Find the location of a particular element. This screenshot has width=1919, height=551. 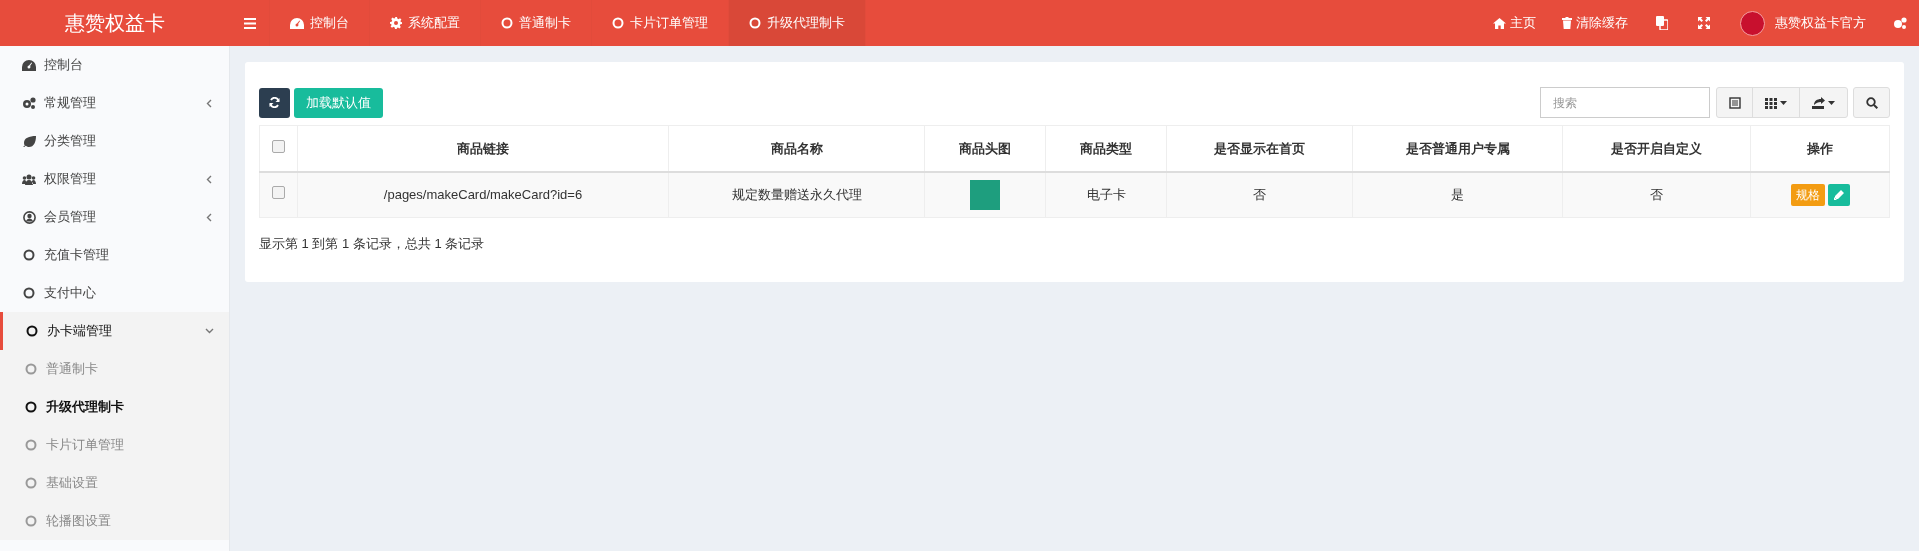

column-header: 商品名称 is located at coordinates (796, 148).